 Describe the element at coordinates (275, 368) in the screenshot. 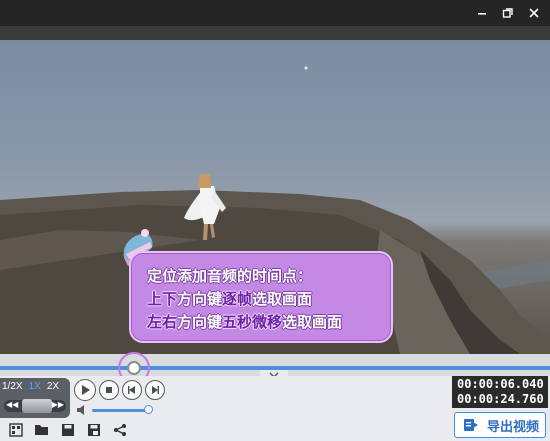

I see `timeline` at that location.